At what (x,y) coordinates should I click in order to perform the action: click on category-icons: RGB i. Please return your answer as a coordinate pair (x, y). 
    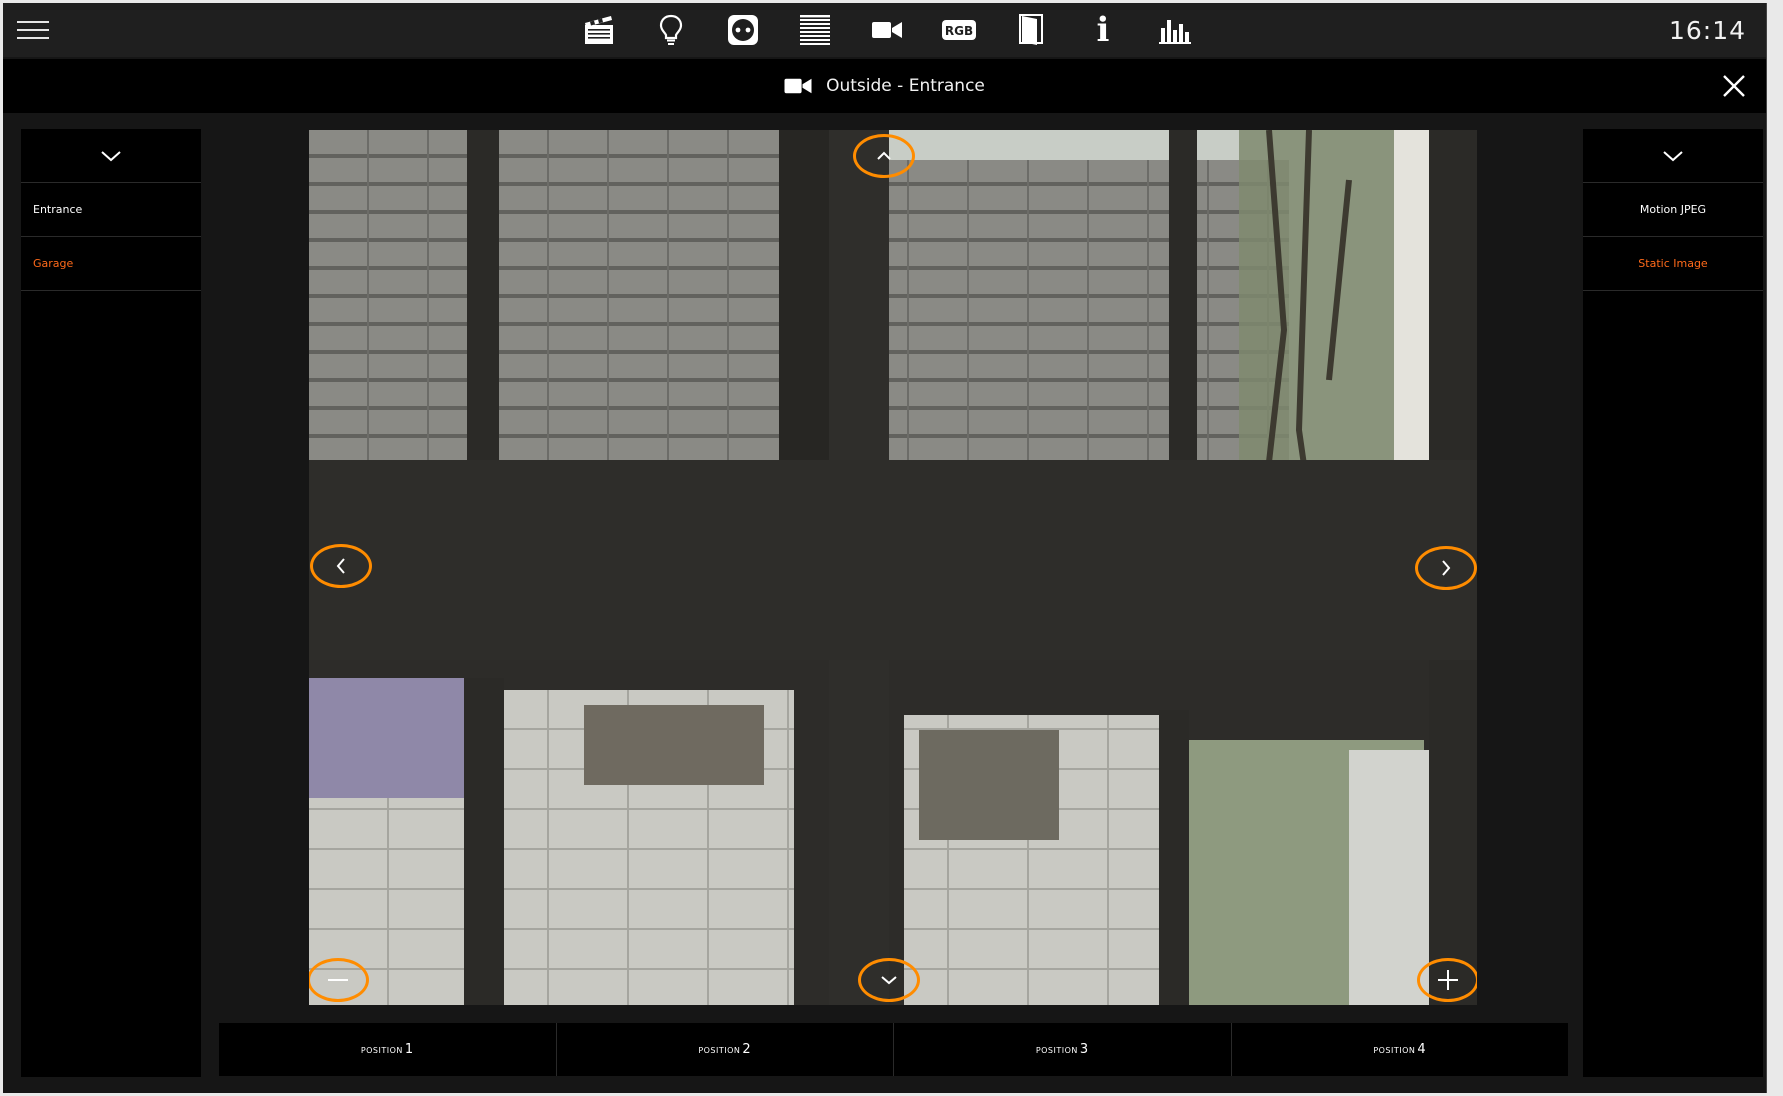
    Looking at the image, I should click on (887, 30).